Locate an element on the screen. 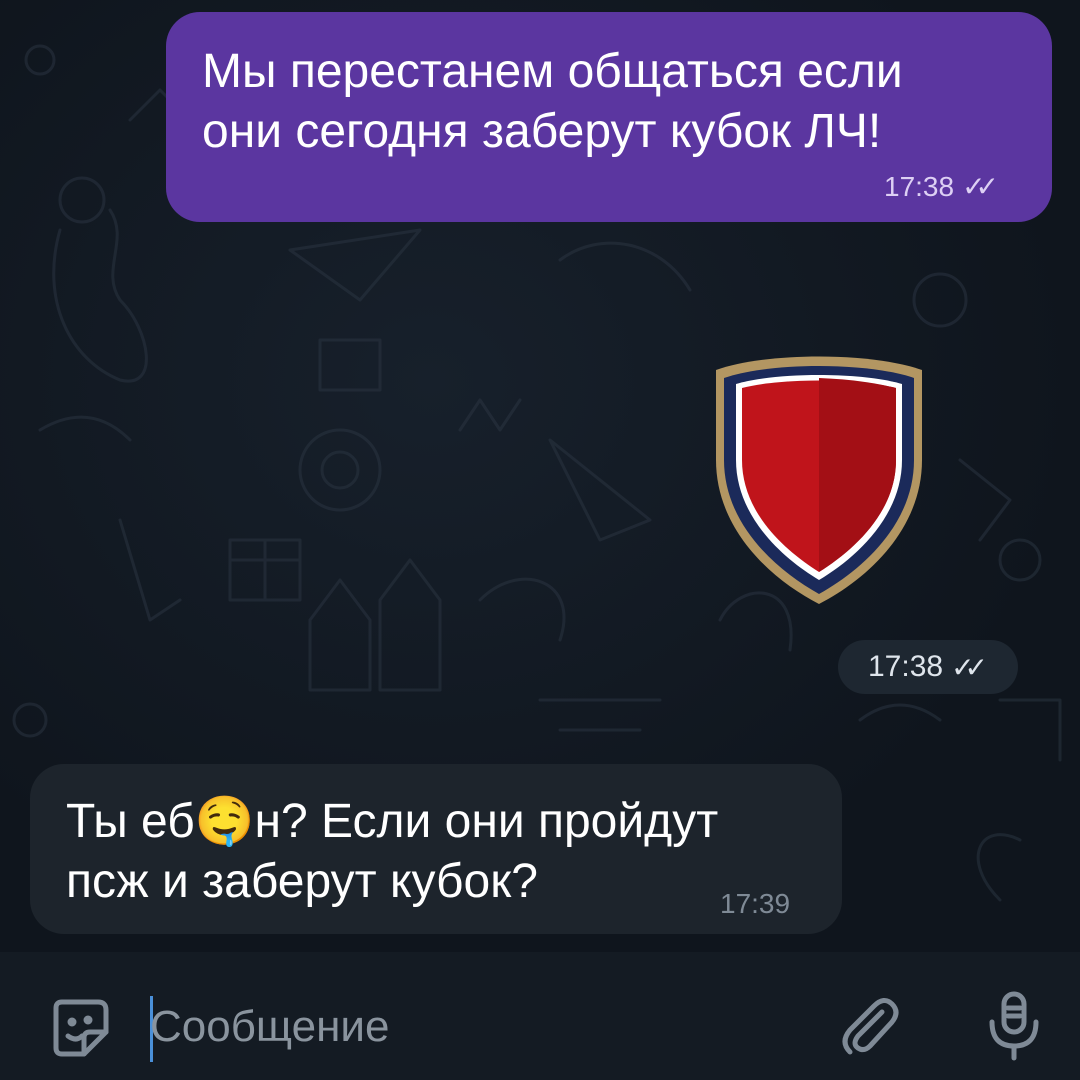 This screenshot has height=1080, width=1080. message-meta: 17:38 ✓✓ is located at coordinates (941, 186).